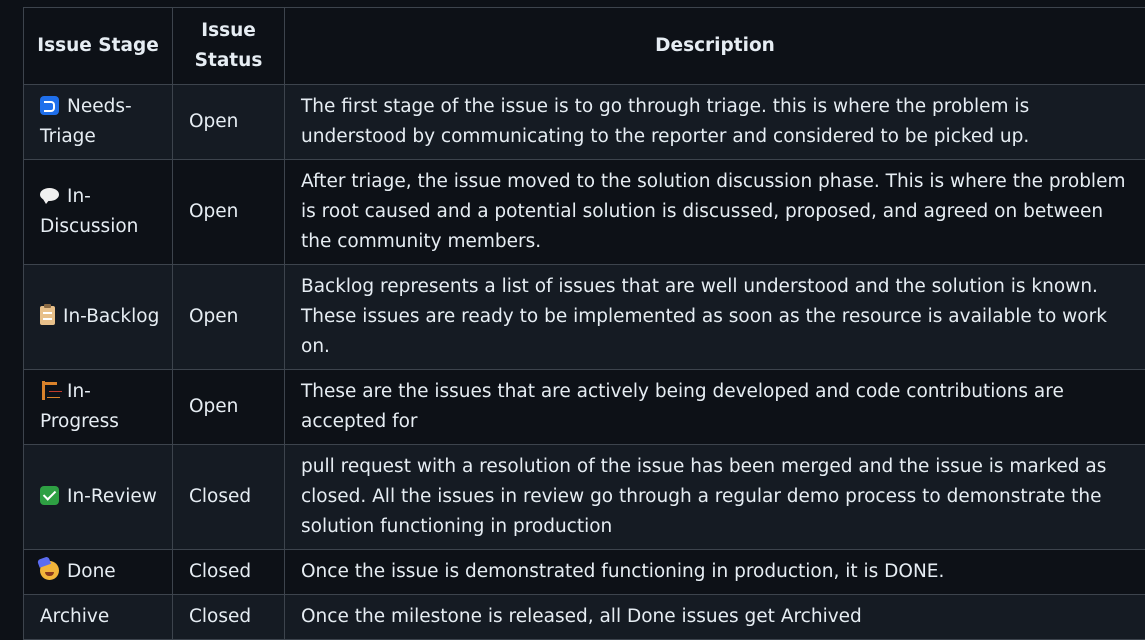 The width and height of the screenshot is (1145, 640). Describe the element at coordinates (47, 315) in the screenshot. I see `clipboard-icon` at that location.